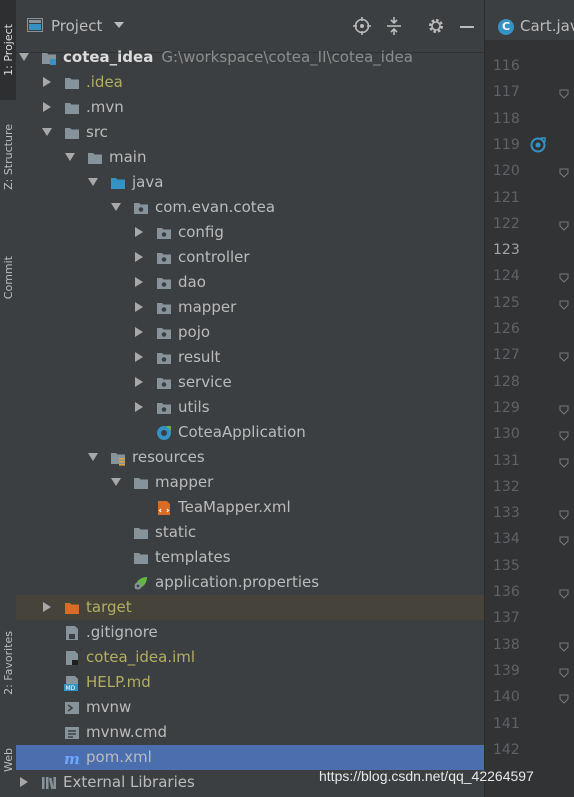 The height and width of the screenshot is (797, 574). I want to click on commit-tool-tab: Commit, so click(8, 277).